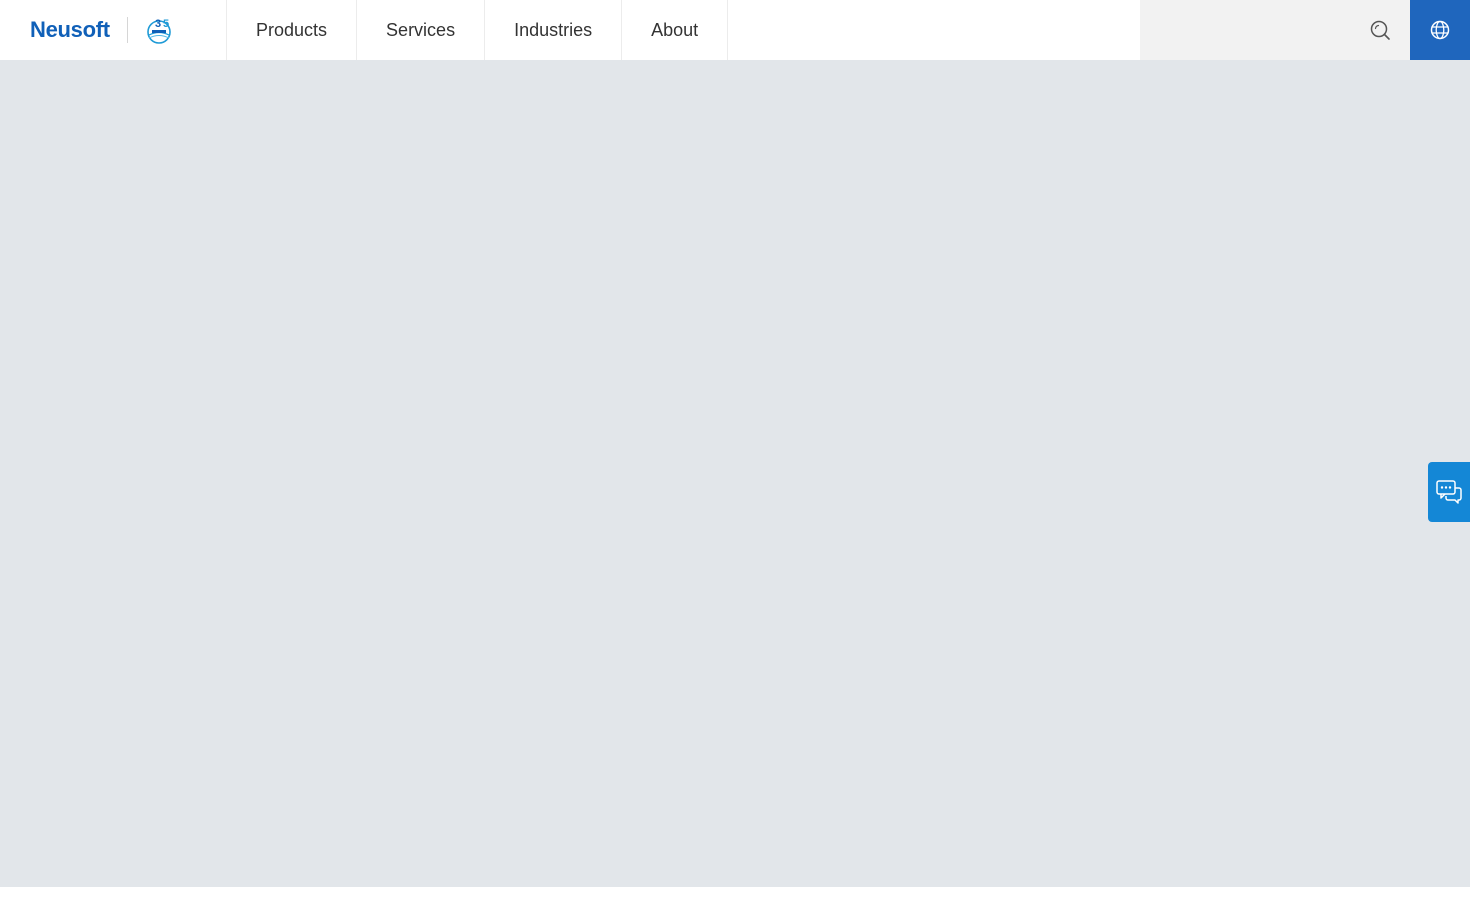  What do you see at coordinates (421, 30) in the screenshot?
I see `nav-item-services: Services` at bounding box center [421, 30].